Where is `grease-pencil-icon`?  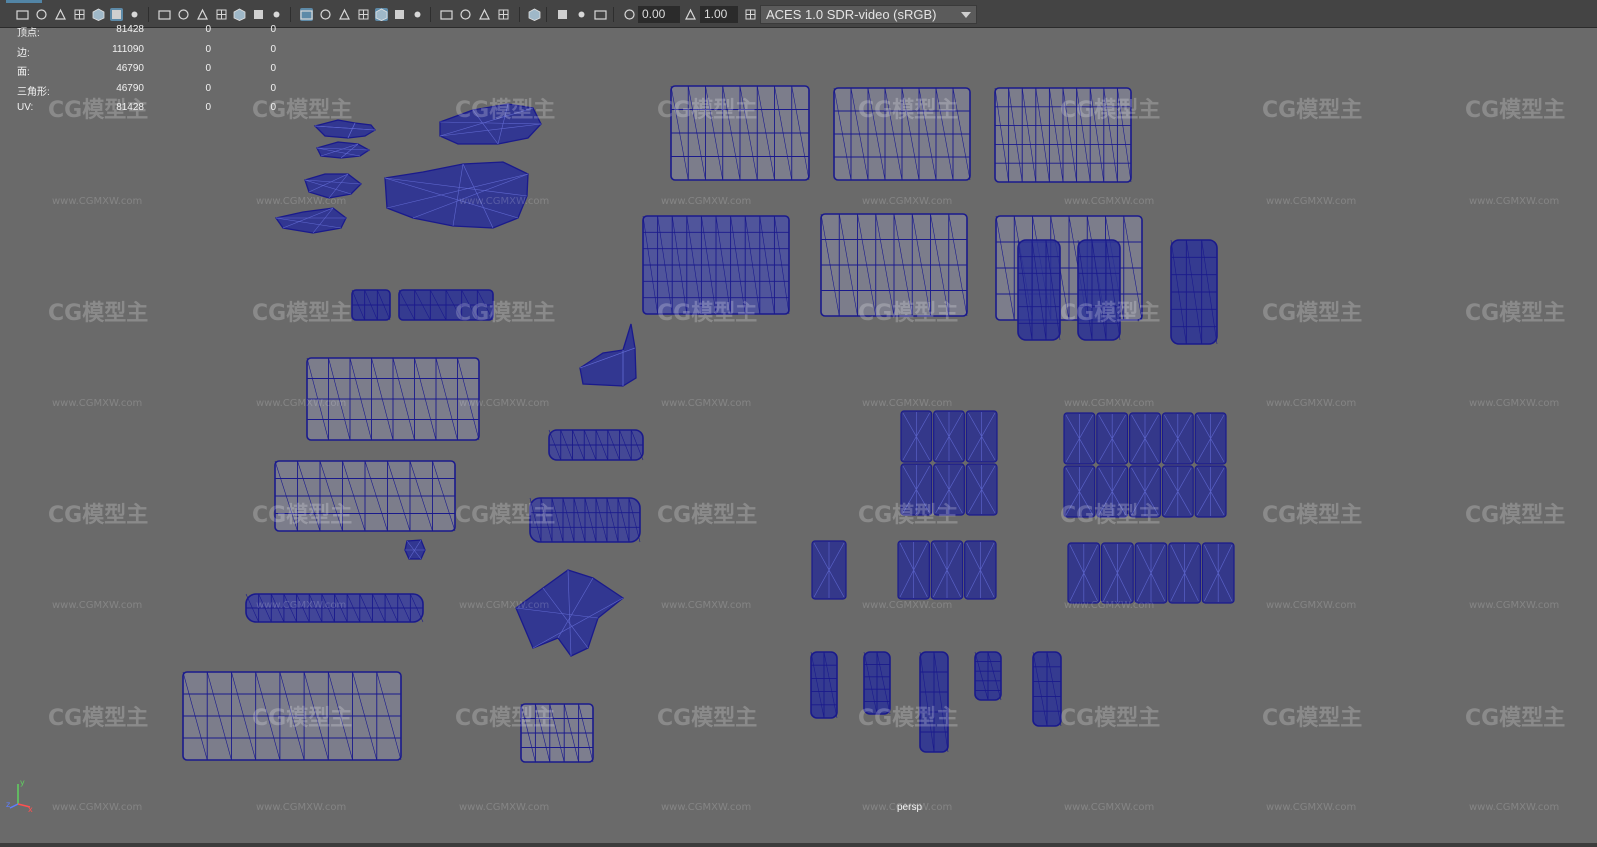 grease-pencil-icon is located at coordinates (116, 14).